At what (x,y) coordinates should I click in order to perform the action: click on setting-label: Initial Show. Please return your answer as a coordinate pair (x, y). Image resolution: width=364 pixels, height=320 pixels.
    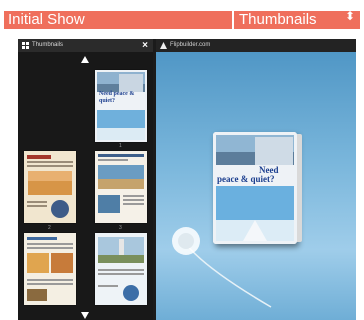
    Looking at the image, I should click on (118, 20).